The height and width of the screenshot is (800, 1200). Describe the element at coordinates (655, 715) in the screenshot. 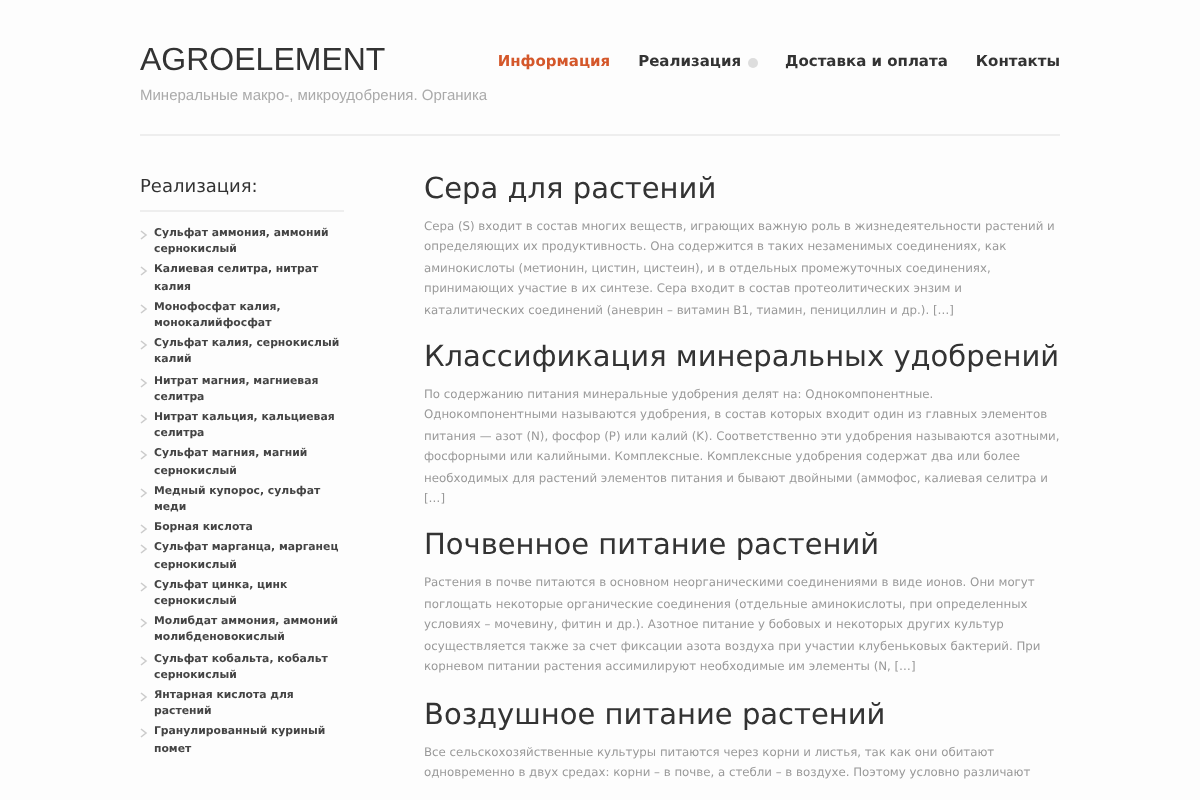

I see `post-title: Воздушное питание растений` at that location.